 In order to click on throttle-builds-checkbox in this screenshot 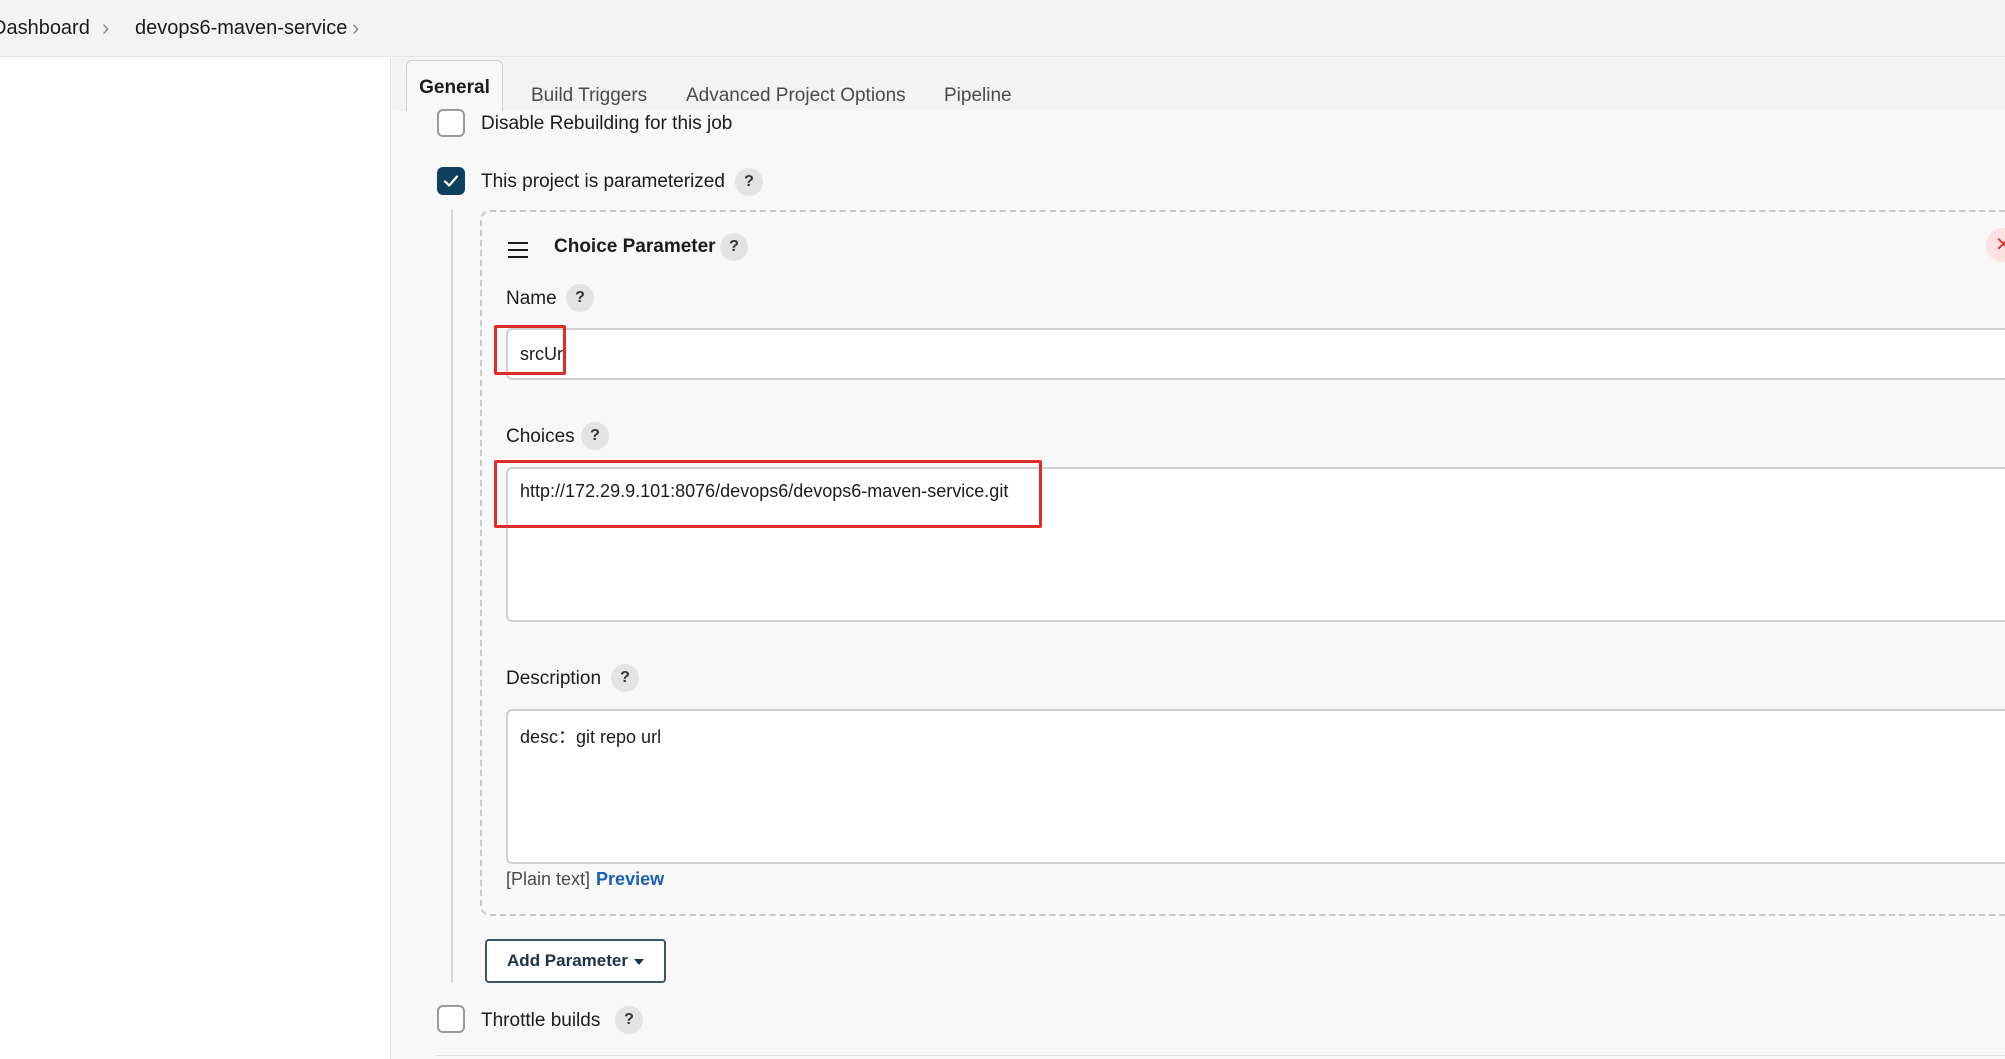, I will do `click(451, 1019)`.